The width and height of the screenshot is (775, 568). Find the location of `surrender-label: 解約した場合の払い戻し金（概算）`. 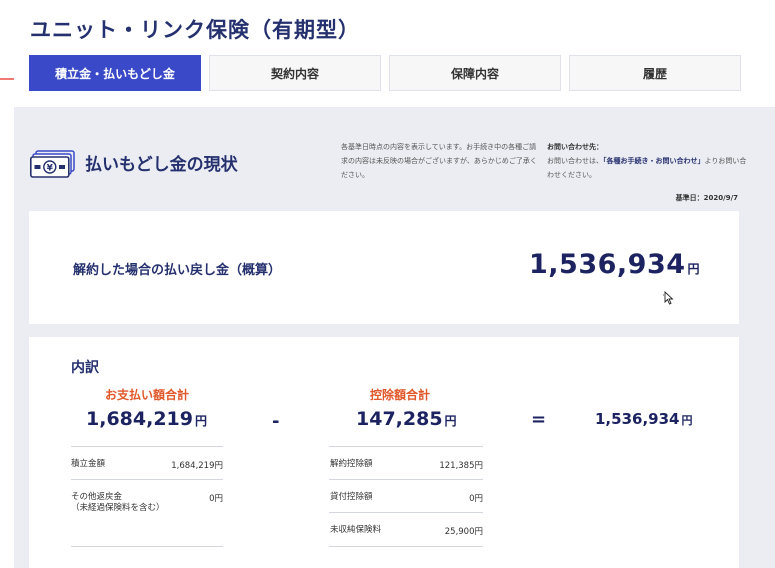

surrender-label: 解約した場合の払い戻し金（概算） is located at coordinates (177, 270).